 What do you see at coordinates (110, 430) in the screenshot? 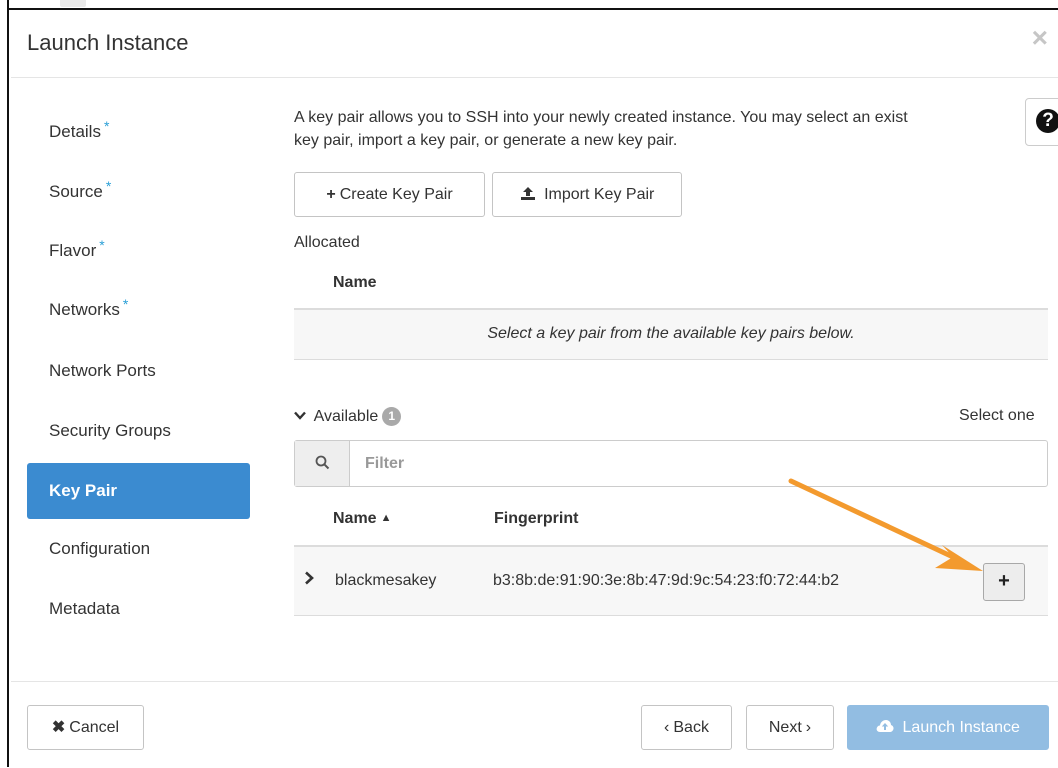
I see `sidebar-item-label: Security Groups` at bounding box center [110, 430].